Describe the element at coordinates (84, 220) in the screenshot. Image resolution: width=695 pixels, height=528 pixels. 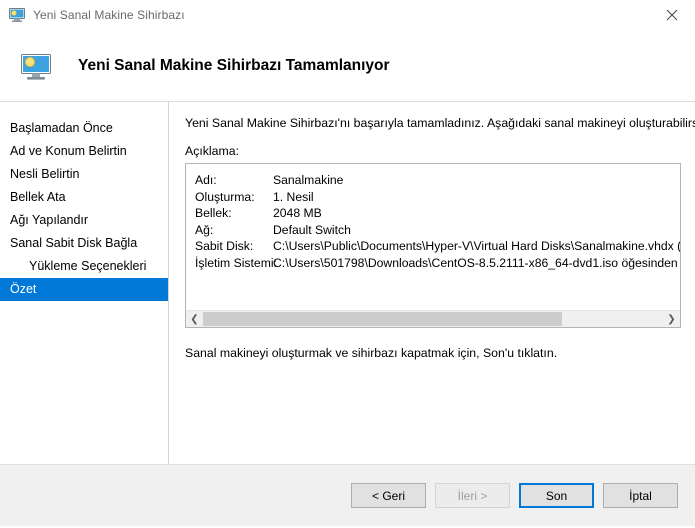
I see `sidebar-item-configure-networking: Ağı Yapılandır` at that location.